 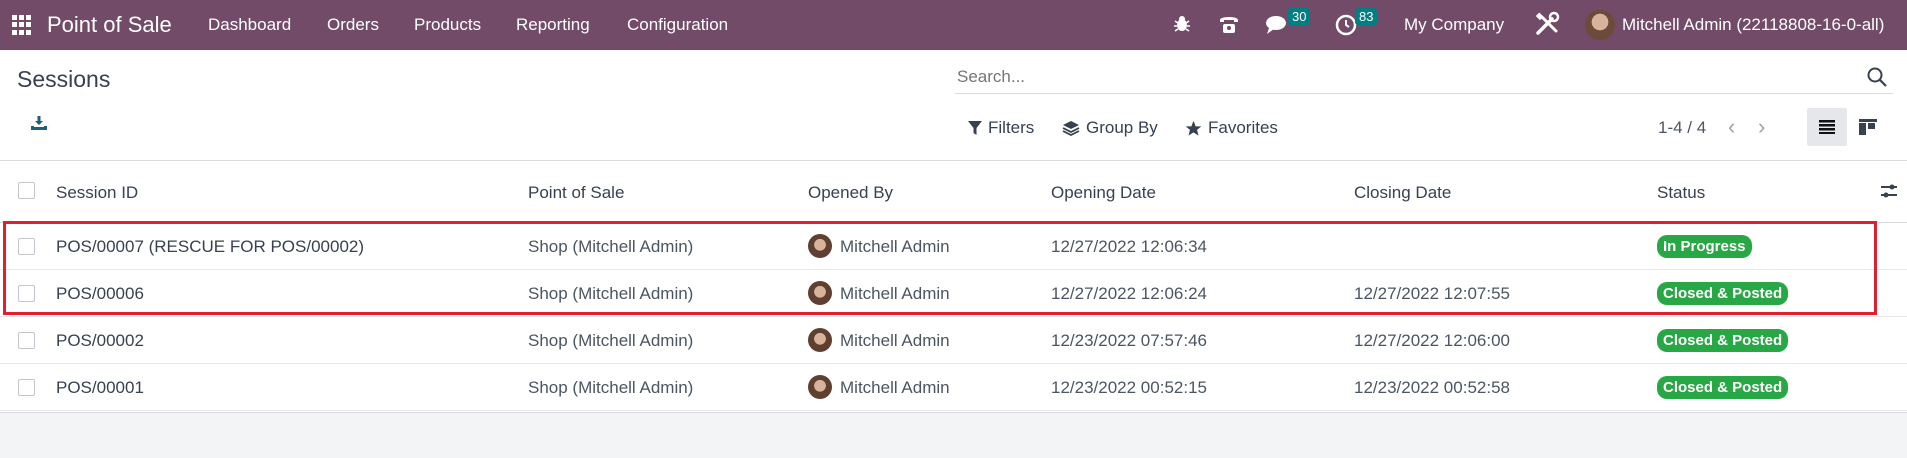 What do you see at coordinates (249, 25) in the screenshot?
I see `menu-dashboard: Dashboard` at bounding box center [249, 25].